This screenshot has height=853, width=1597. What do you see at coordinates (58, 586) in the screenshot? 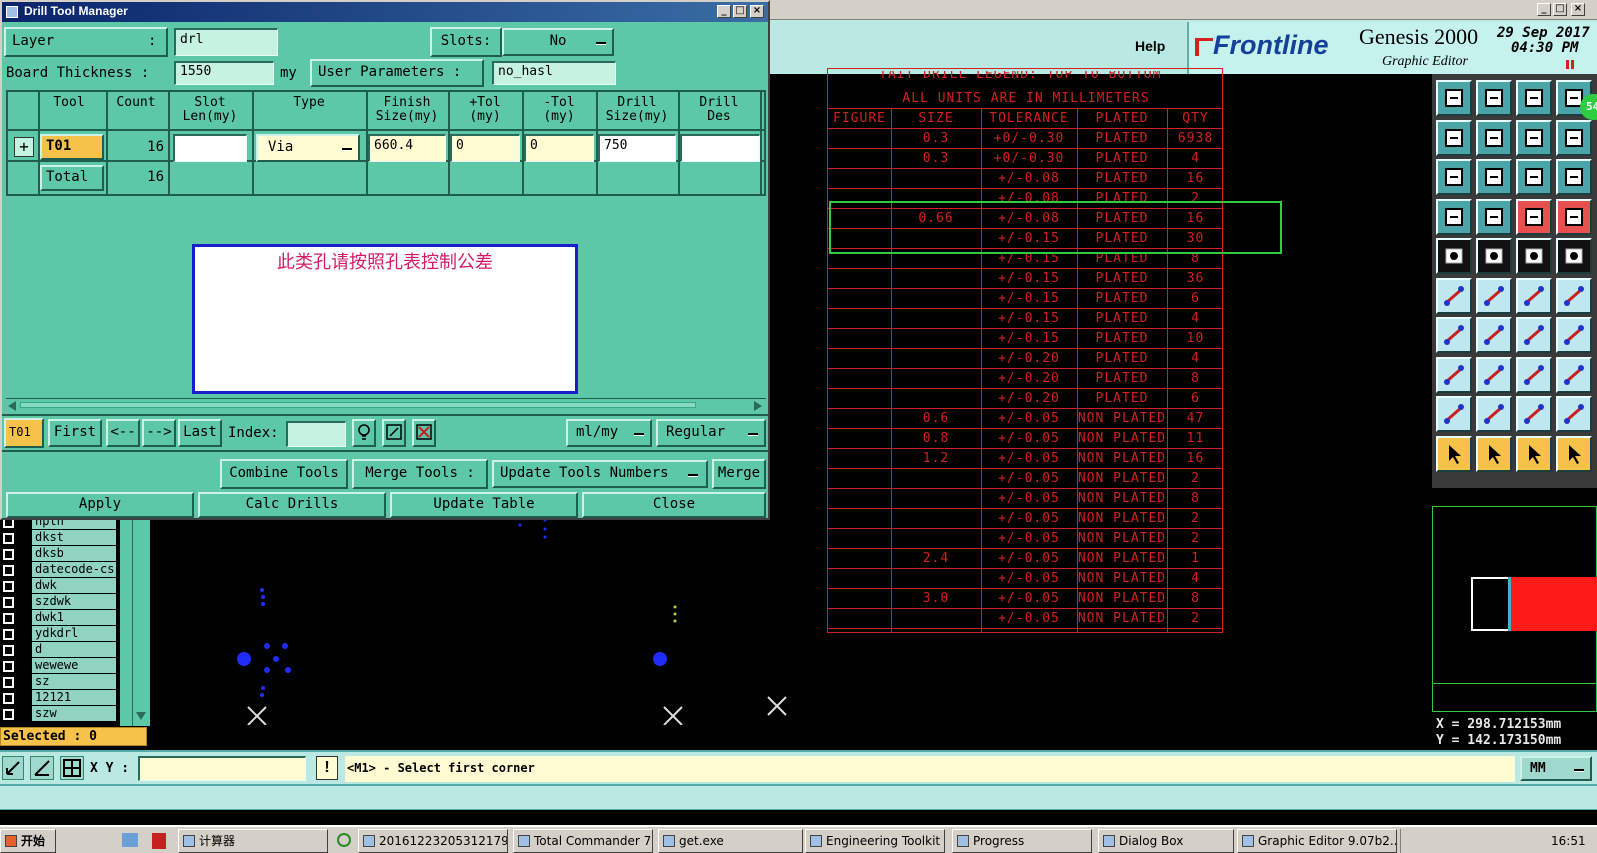
I see `layer-row: dwk` at bounding box center [58, 586].